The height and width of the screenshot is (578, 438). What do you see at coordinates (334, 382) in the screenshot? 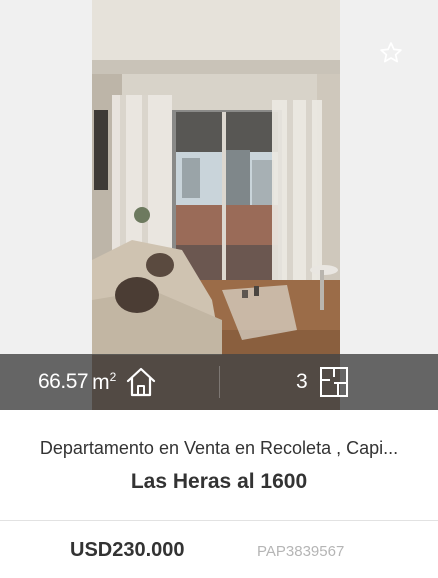
I see `floorplan-icon` at bounding box center [334, 382].